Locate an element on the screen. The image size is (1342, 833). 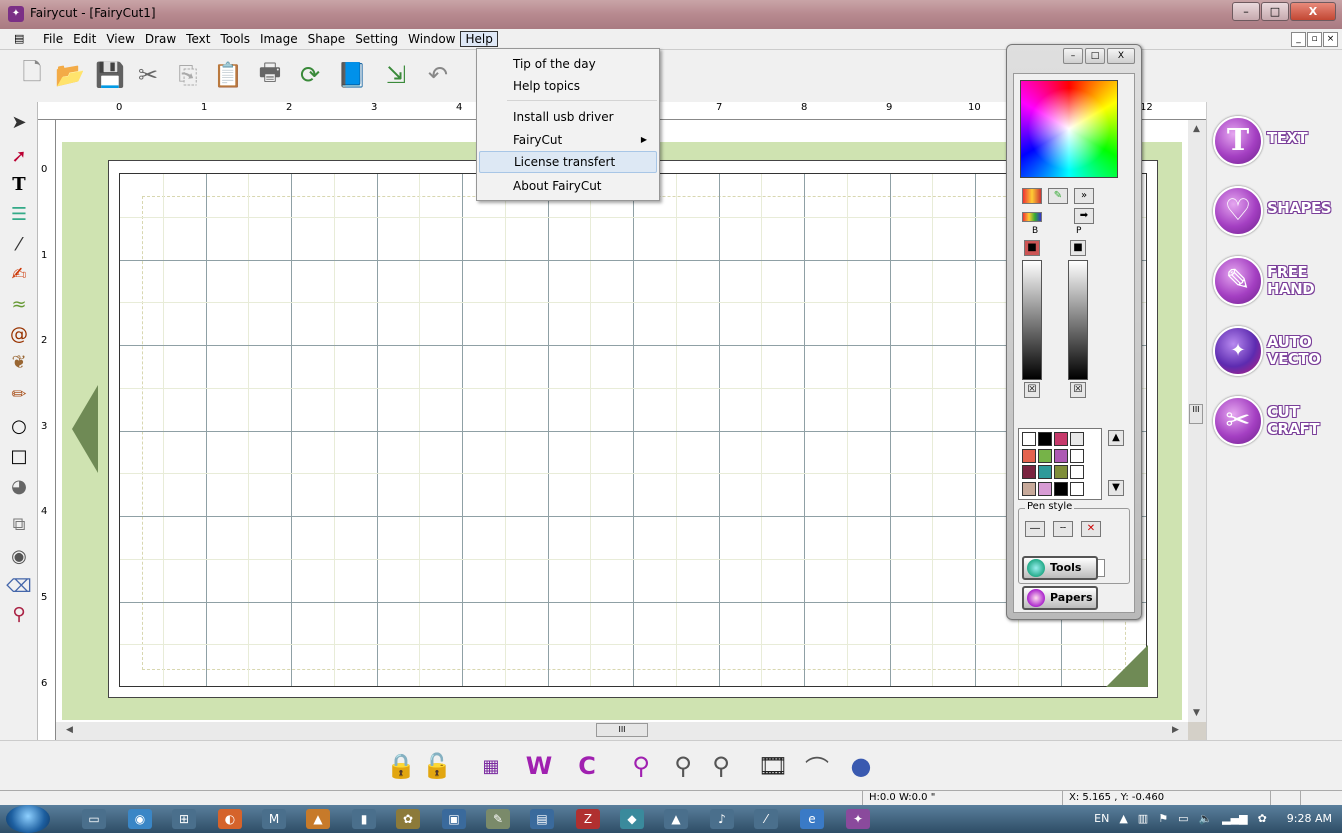
clock: 9:28 AM is located at coordinates (1309, 818).